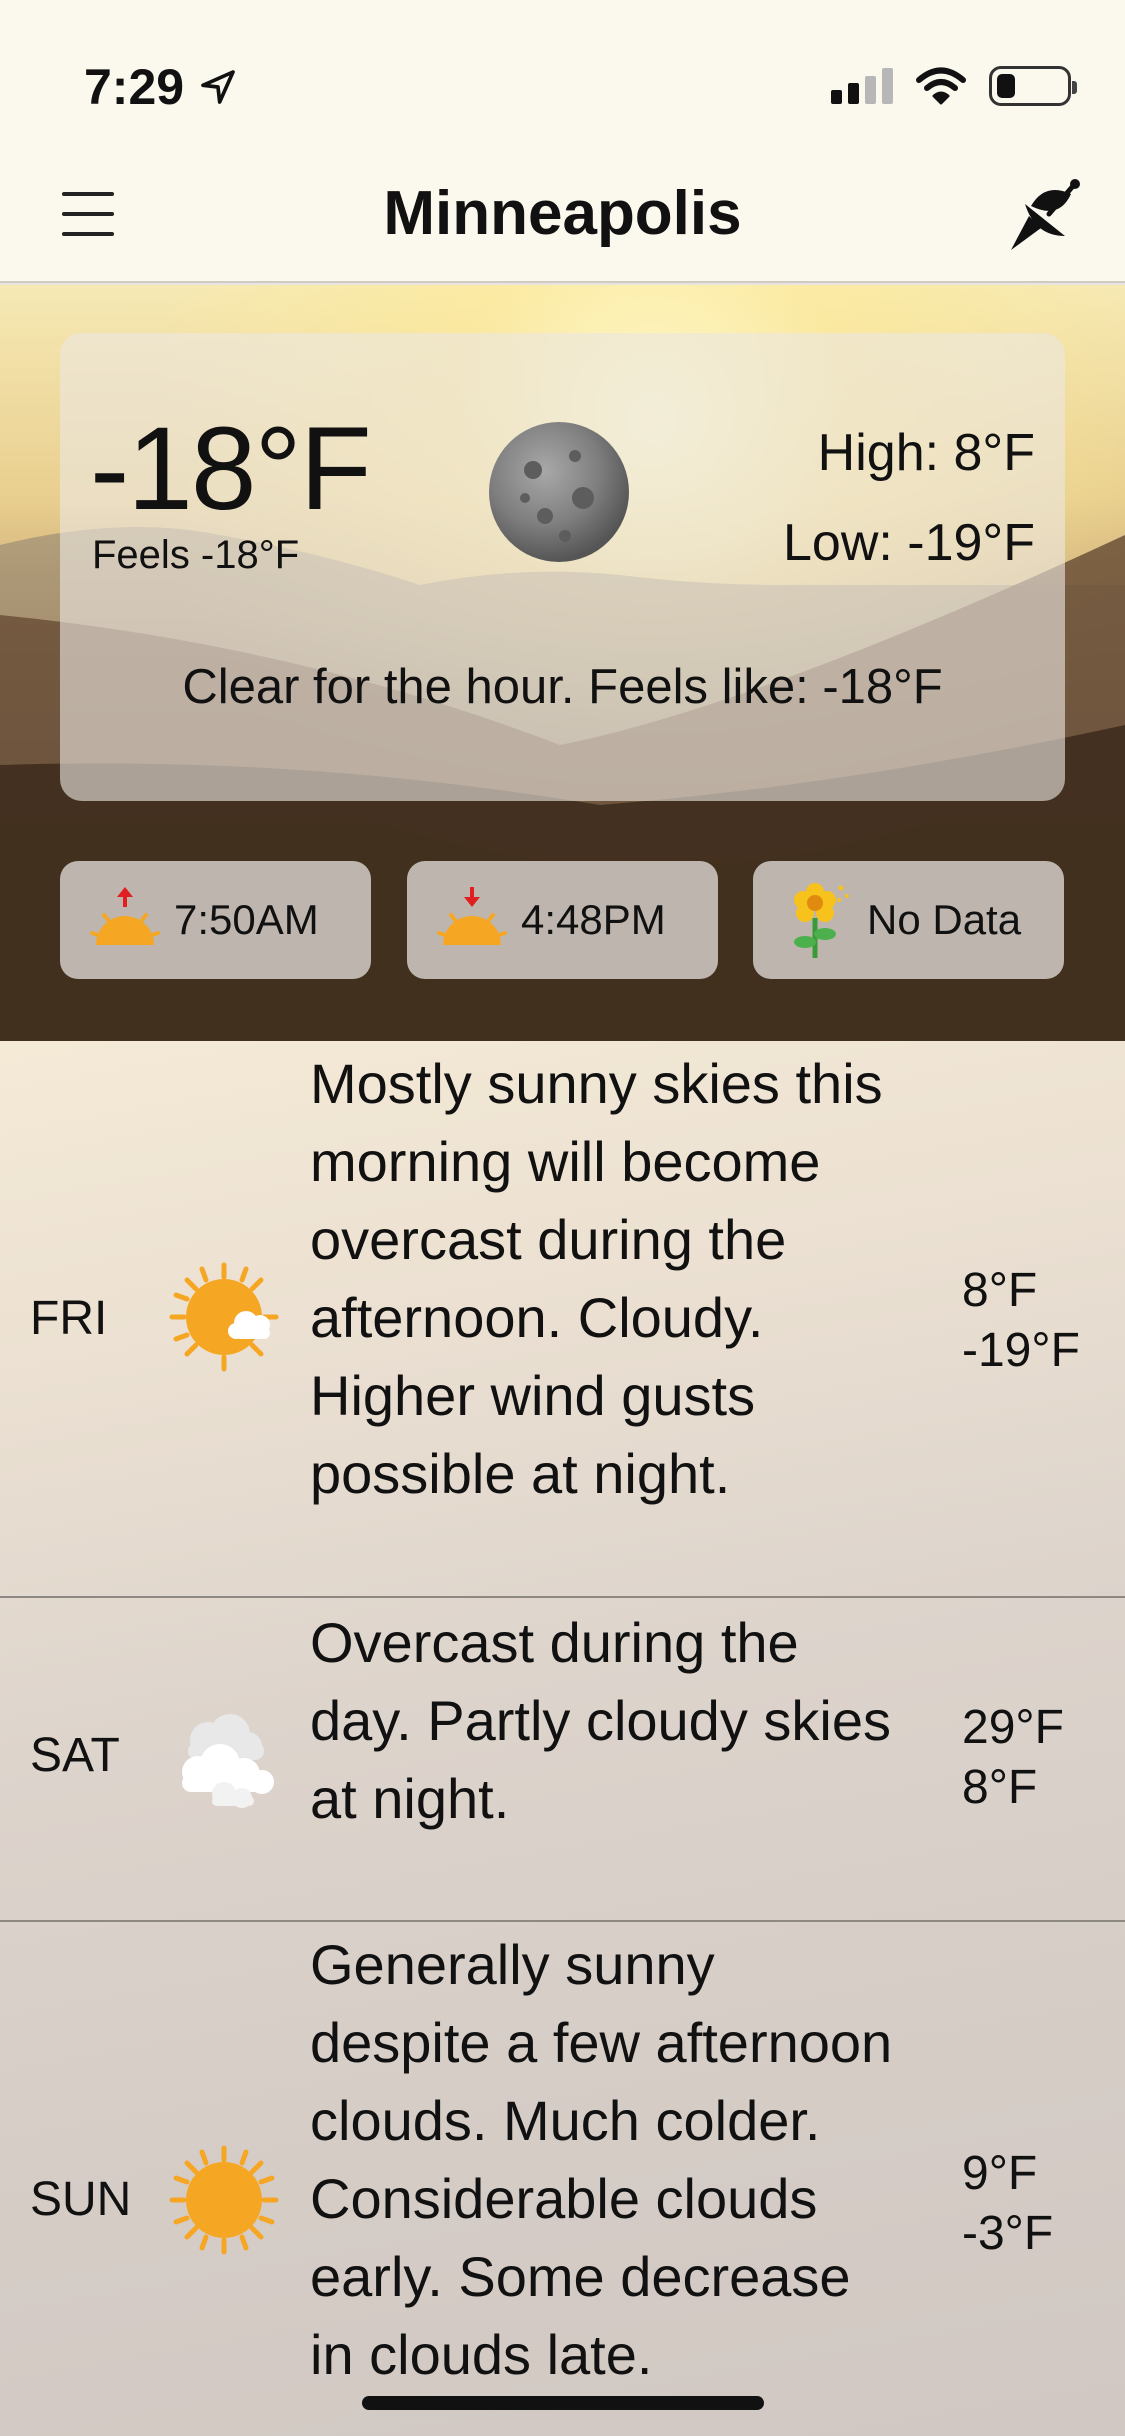 The height and width of the screenshot is (2436, 1125). Describe the element at coordinates (69, 1318) in the screenshot. I see `day-label: FRI` at that location.